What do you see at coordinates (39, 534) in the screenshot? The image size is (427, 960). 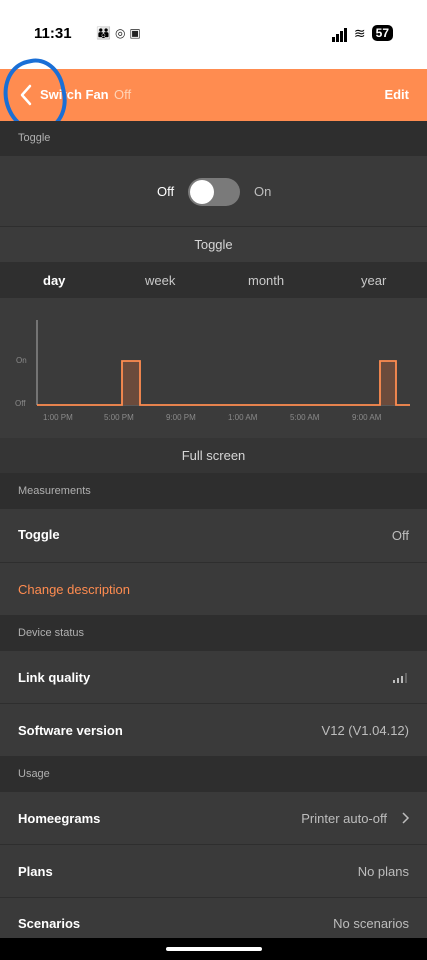 I see `measurement-toggle-label: Toggle` at bounding box center [39, 534].